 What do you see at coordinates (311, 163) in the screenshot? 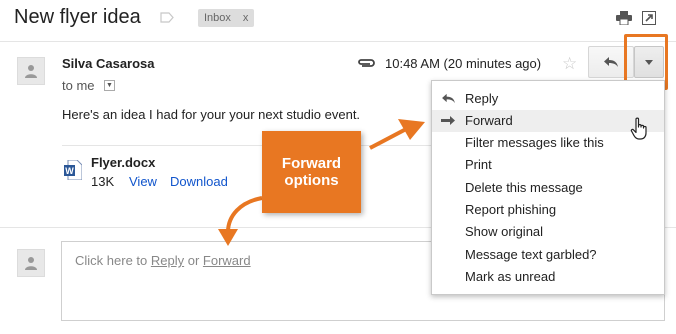
I see `callout-line-1: Forward` at bounding box center [311, 163].